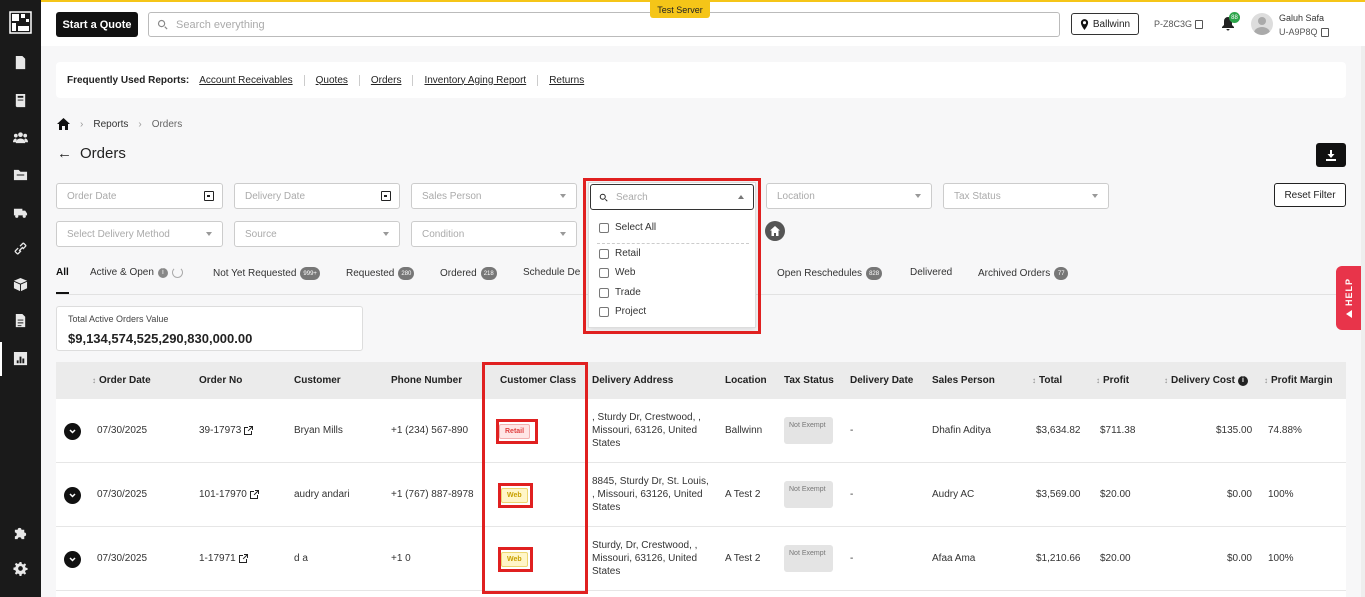 This screenshot has height=597, width=1365. What do you see at coordinates (1026, 196) in the screenshot?
I see `tax-status-filter: Tax Status` at bounding box center [1026, 196].